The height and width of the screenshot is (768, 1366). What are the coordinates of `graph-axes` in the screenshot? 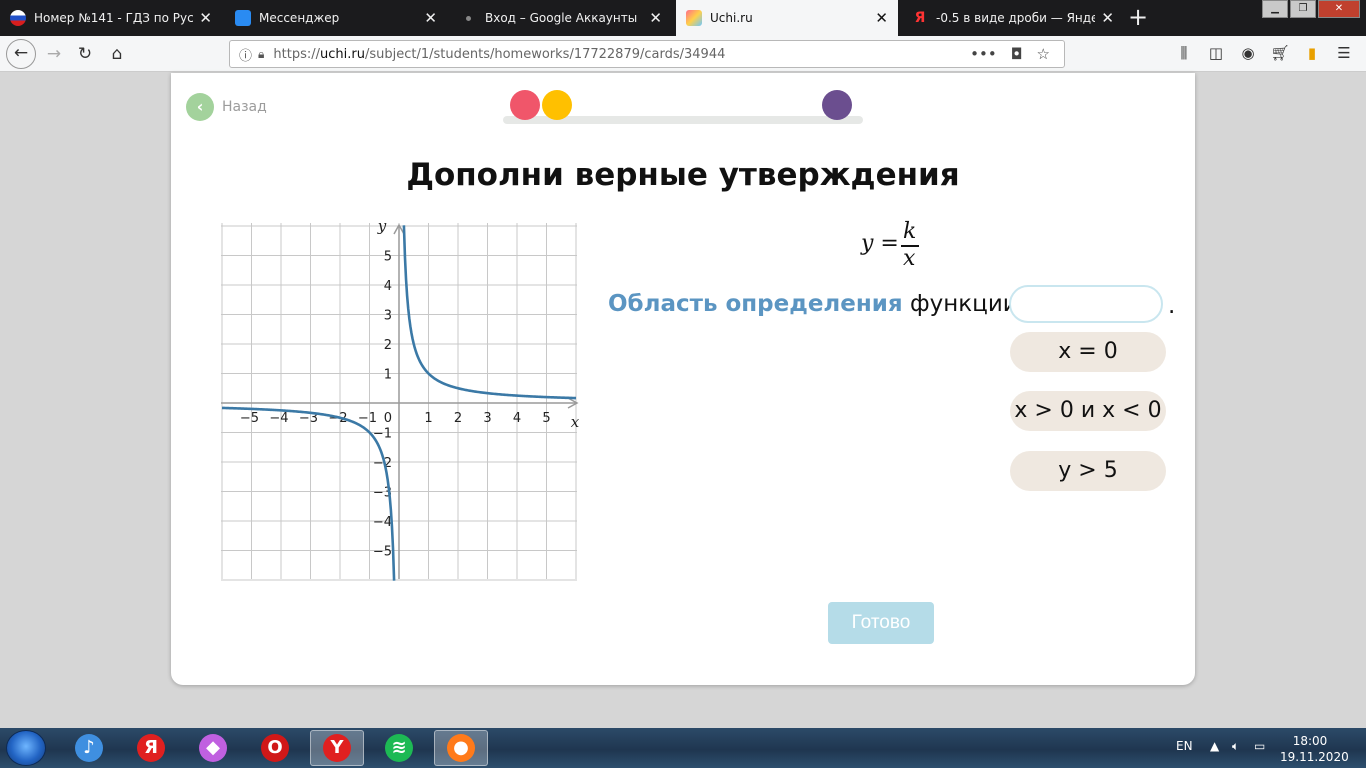 It's located at (400, 401).